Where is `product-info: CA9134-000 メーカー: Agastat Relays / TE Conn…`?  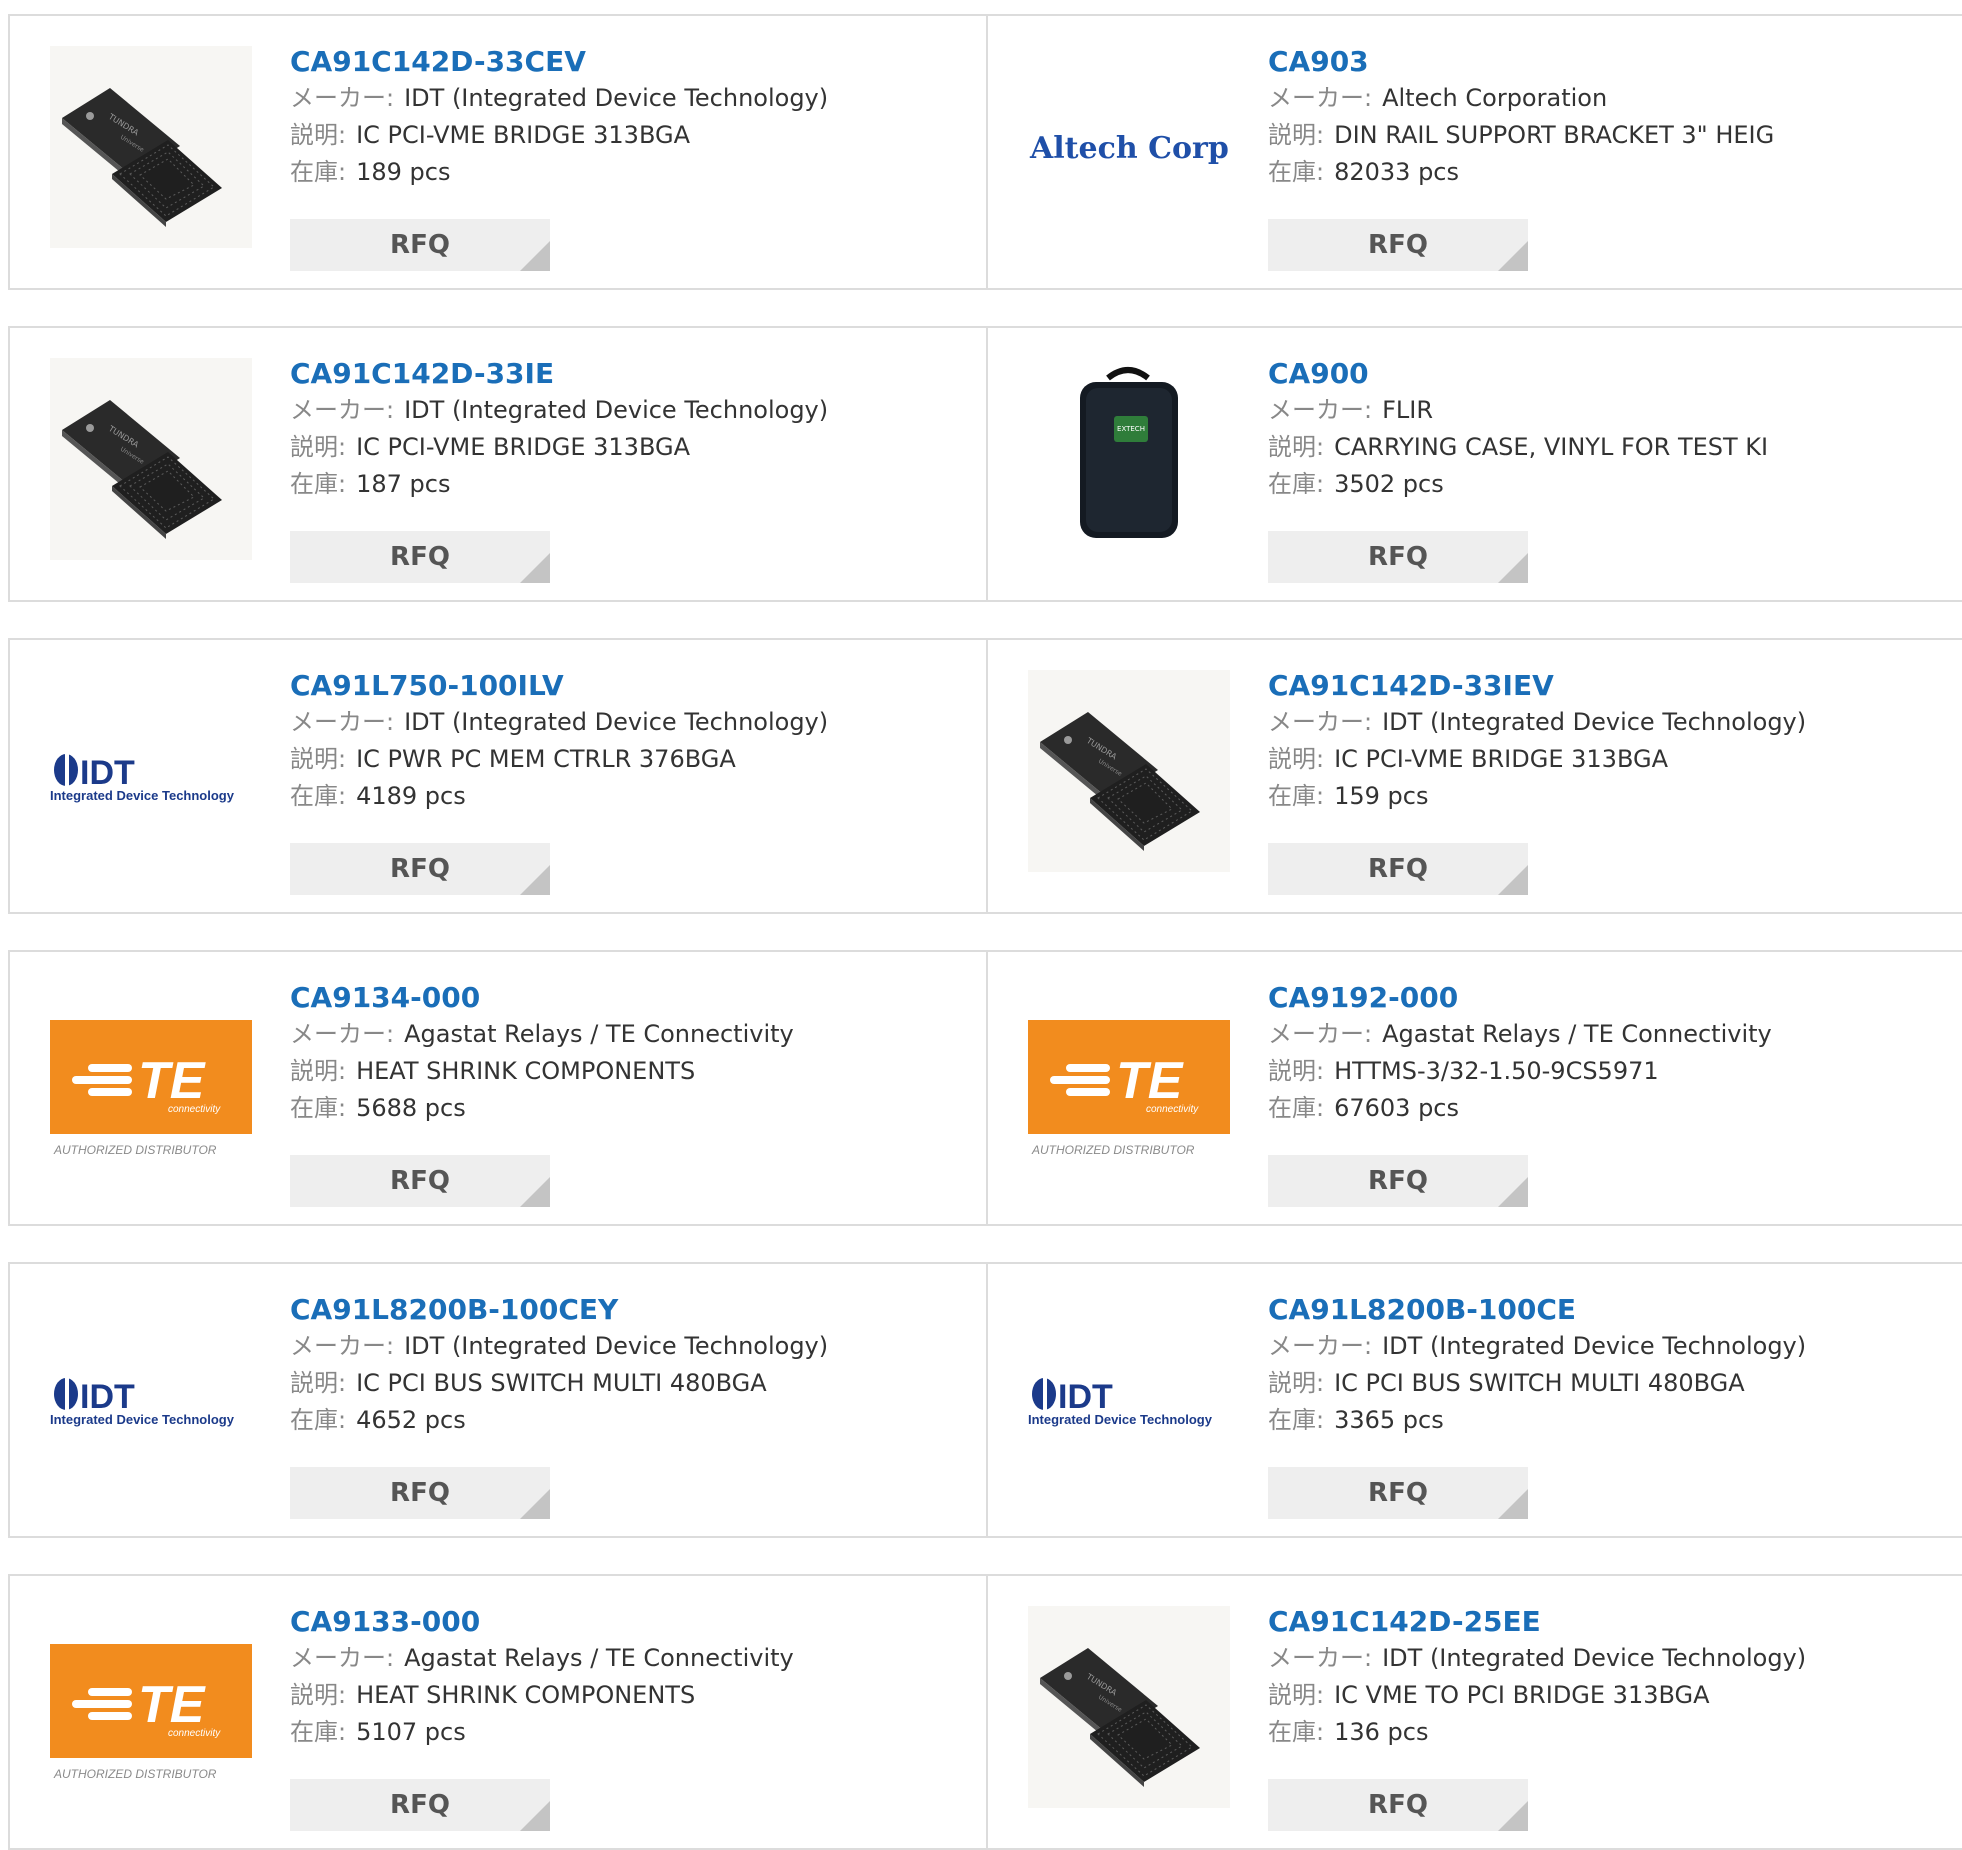
product-info: CA9134-000 メーカー: Agastat Relays / TE Conn… is located at coordinates (628, 1053).